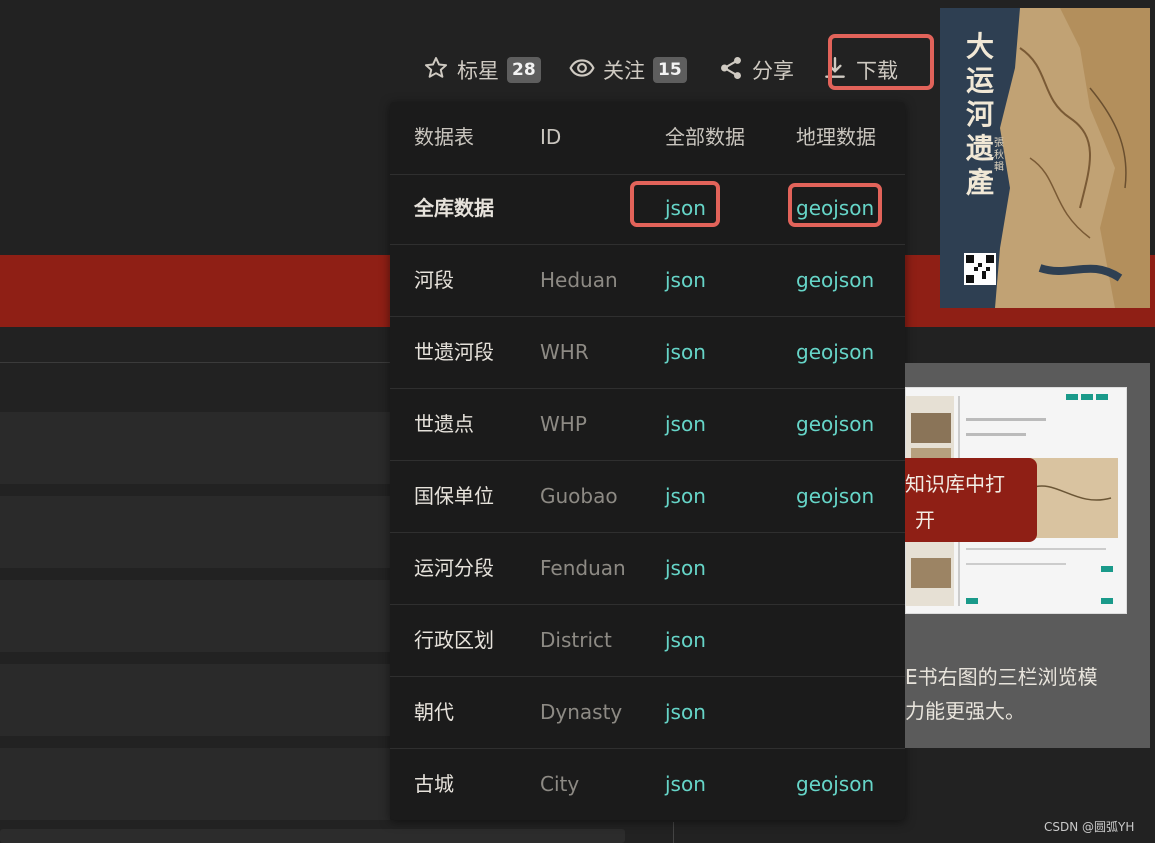 The width and height of the screenshot is (1155, 843). What do you see at coordinates (434, 712) in the screenshot?
I see `row-name: 朝代` at bounding box center [434, 712].